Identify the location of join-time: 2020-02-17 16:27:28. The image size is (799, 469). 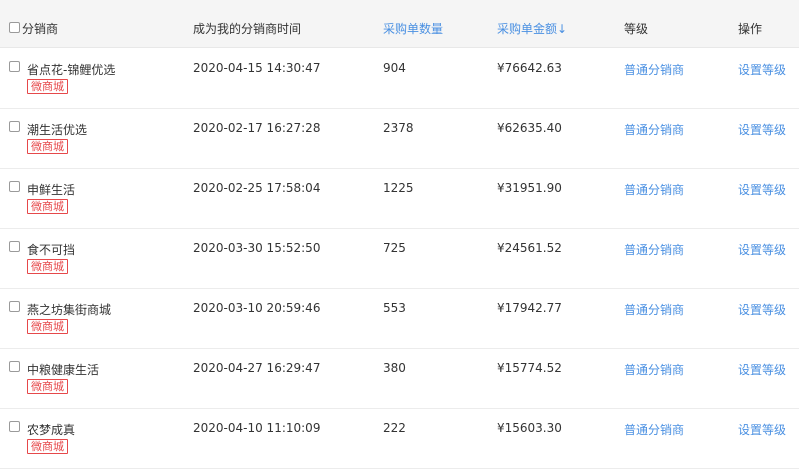
(257, 128).